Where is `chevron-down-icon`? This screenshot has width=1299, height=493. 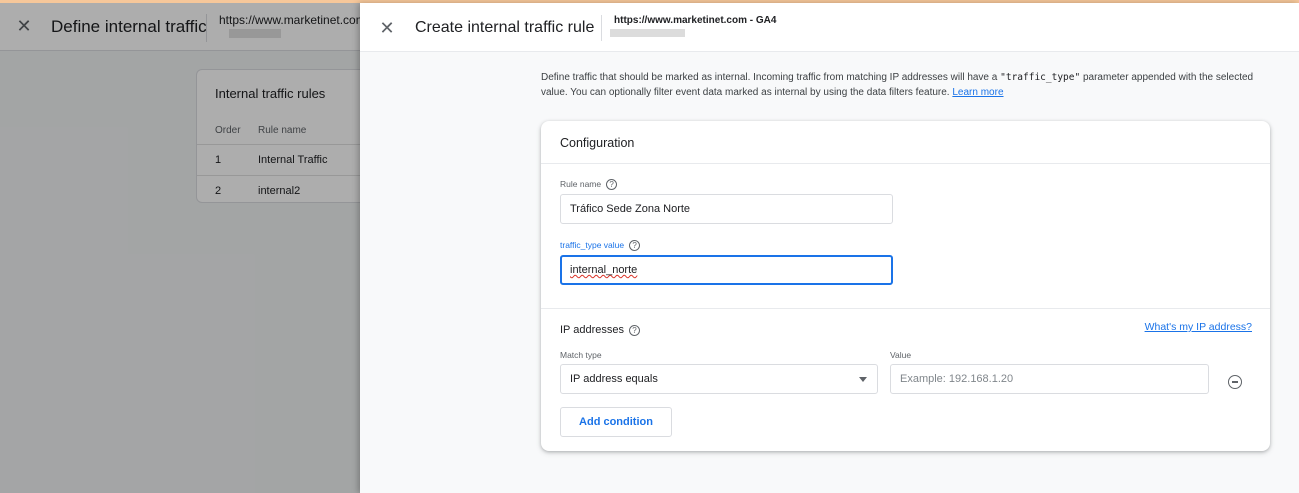 chevron-down-icon is located at coordinates (863, 379).